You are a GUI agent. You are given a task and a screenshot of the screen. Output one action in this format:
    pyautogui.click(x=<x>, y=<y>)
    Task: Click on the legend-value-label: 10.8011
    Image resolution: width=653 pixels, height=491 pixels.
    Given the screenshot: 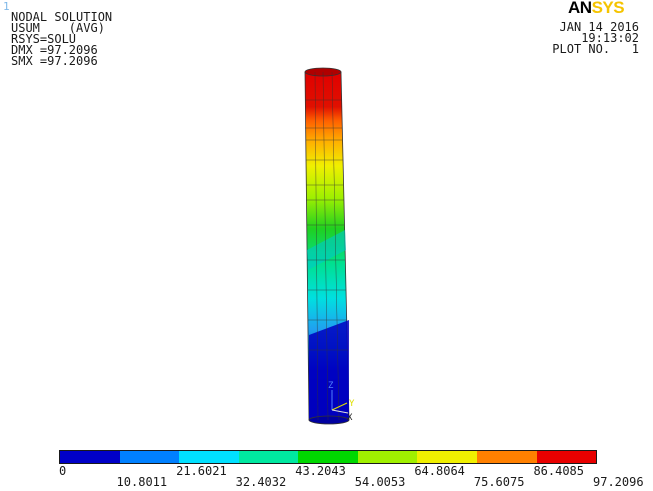 What is the action you would take?
    pyautogui.click(x=142, y=482)
    